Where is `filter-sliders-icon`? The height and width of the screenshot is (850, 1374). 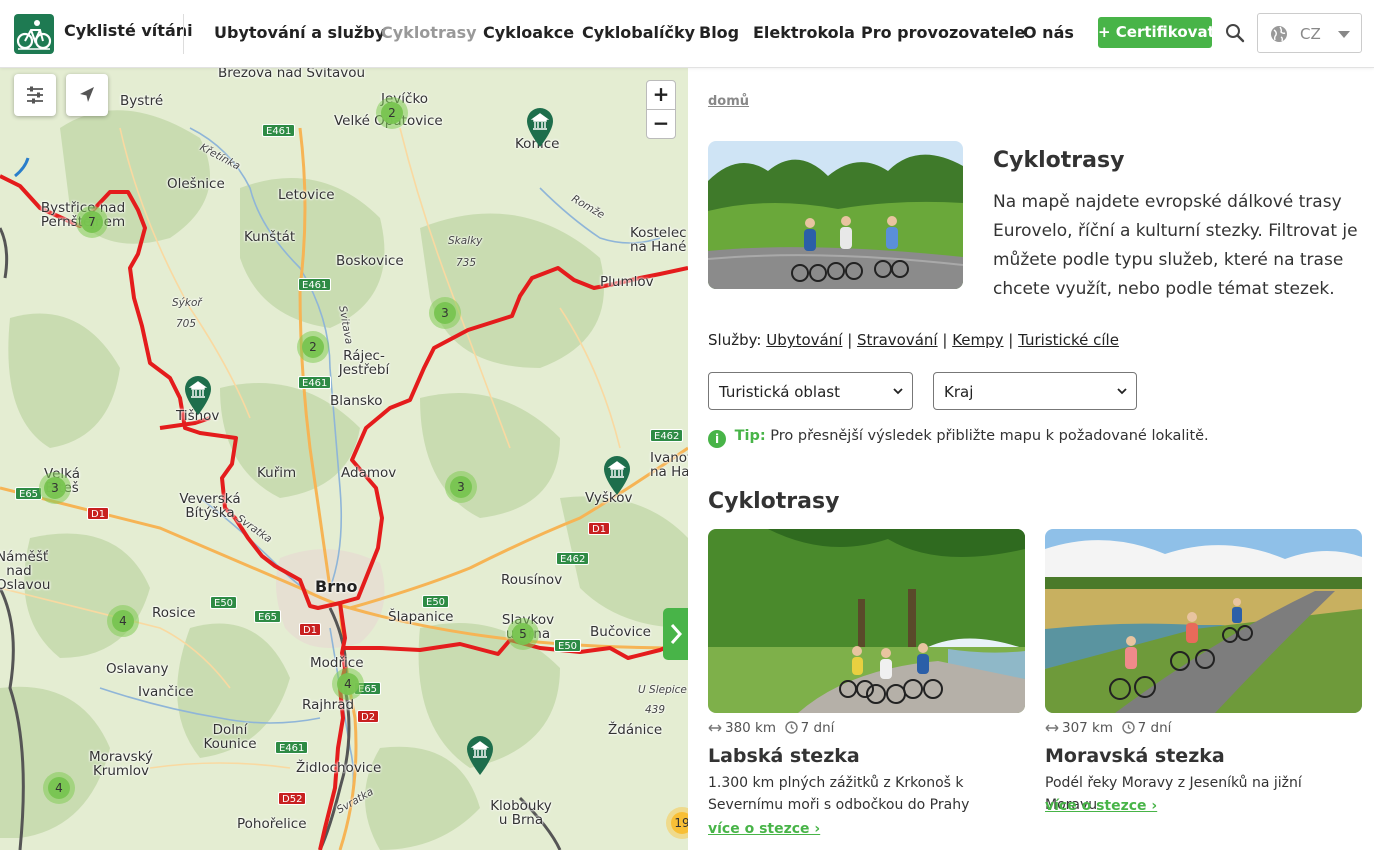 filter-sliders-icon is located at coordinates (35, 95).